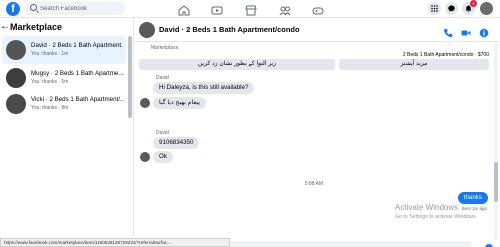 Image resolution: width=500 pixels, height=247 pixels. I want to click on message-bubble: پیغام بھیج دیا گیا, so click(179, 103).